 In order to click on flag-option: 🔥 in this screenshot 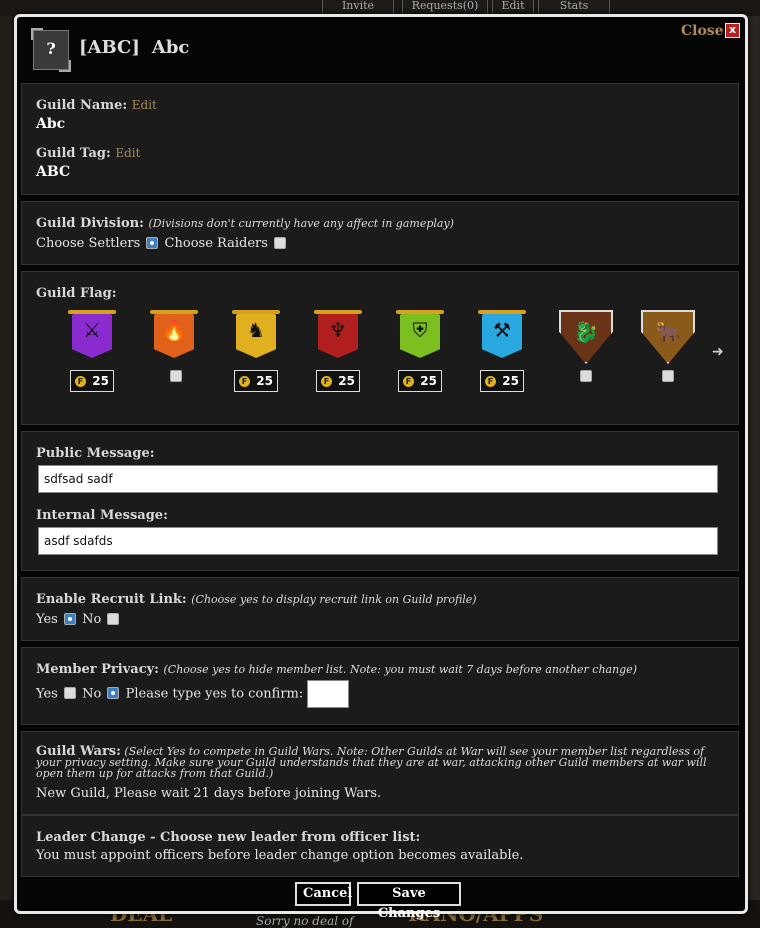, I will do `click(174, 358)`.